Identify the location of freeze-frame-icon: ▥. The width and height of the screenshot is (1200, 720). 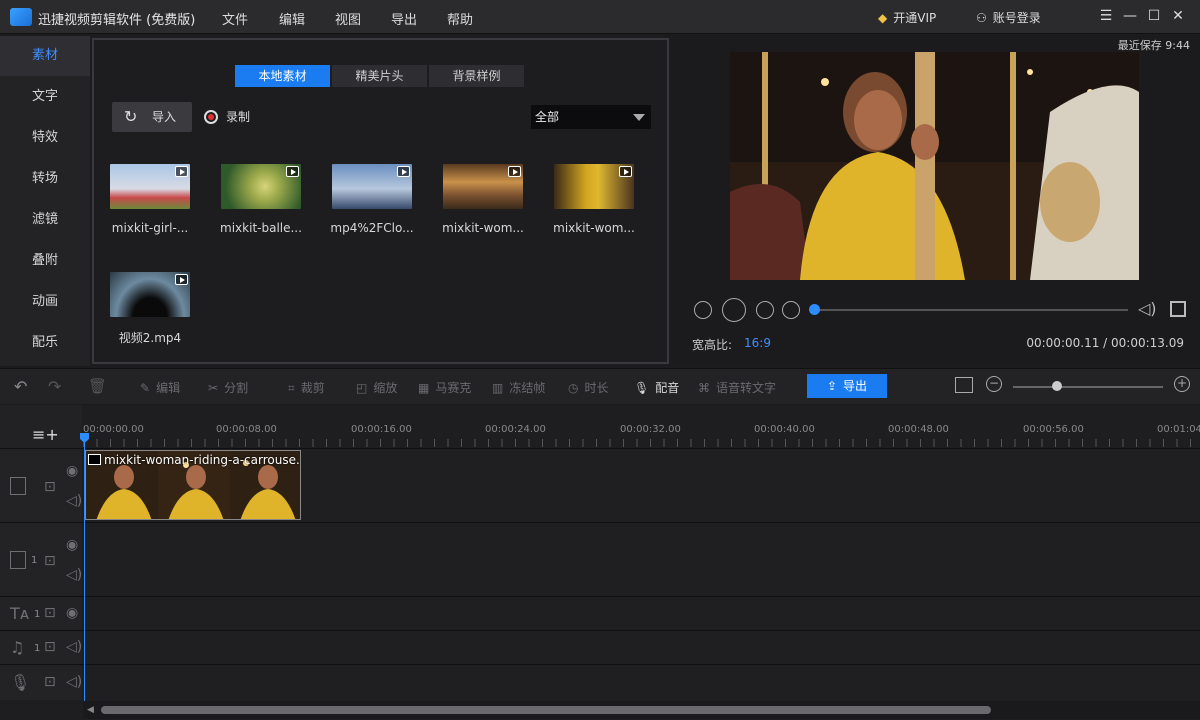
(498, 388).